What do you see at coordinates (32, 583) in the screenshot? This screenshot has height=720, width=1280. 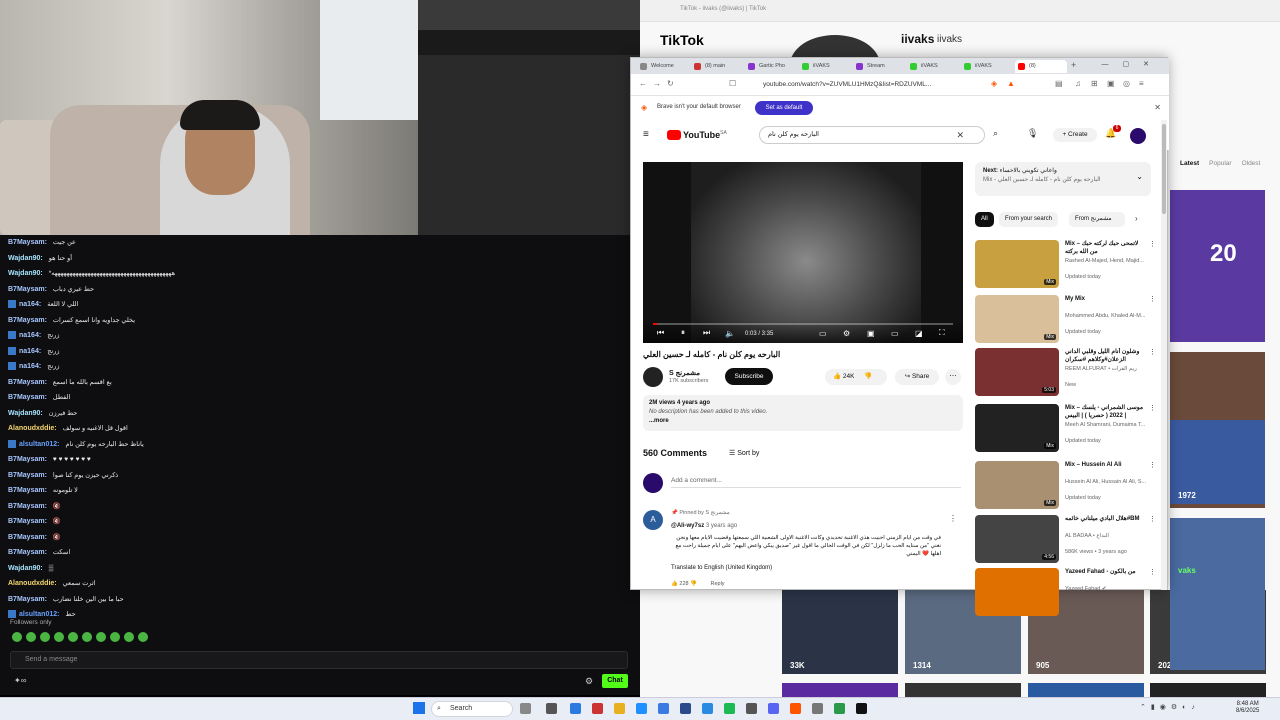 I see `chat-username: Alanoudxddie:` at bounding box center [32, 583].